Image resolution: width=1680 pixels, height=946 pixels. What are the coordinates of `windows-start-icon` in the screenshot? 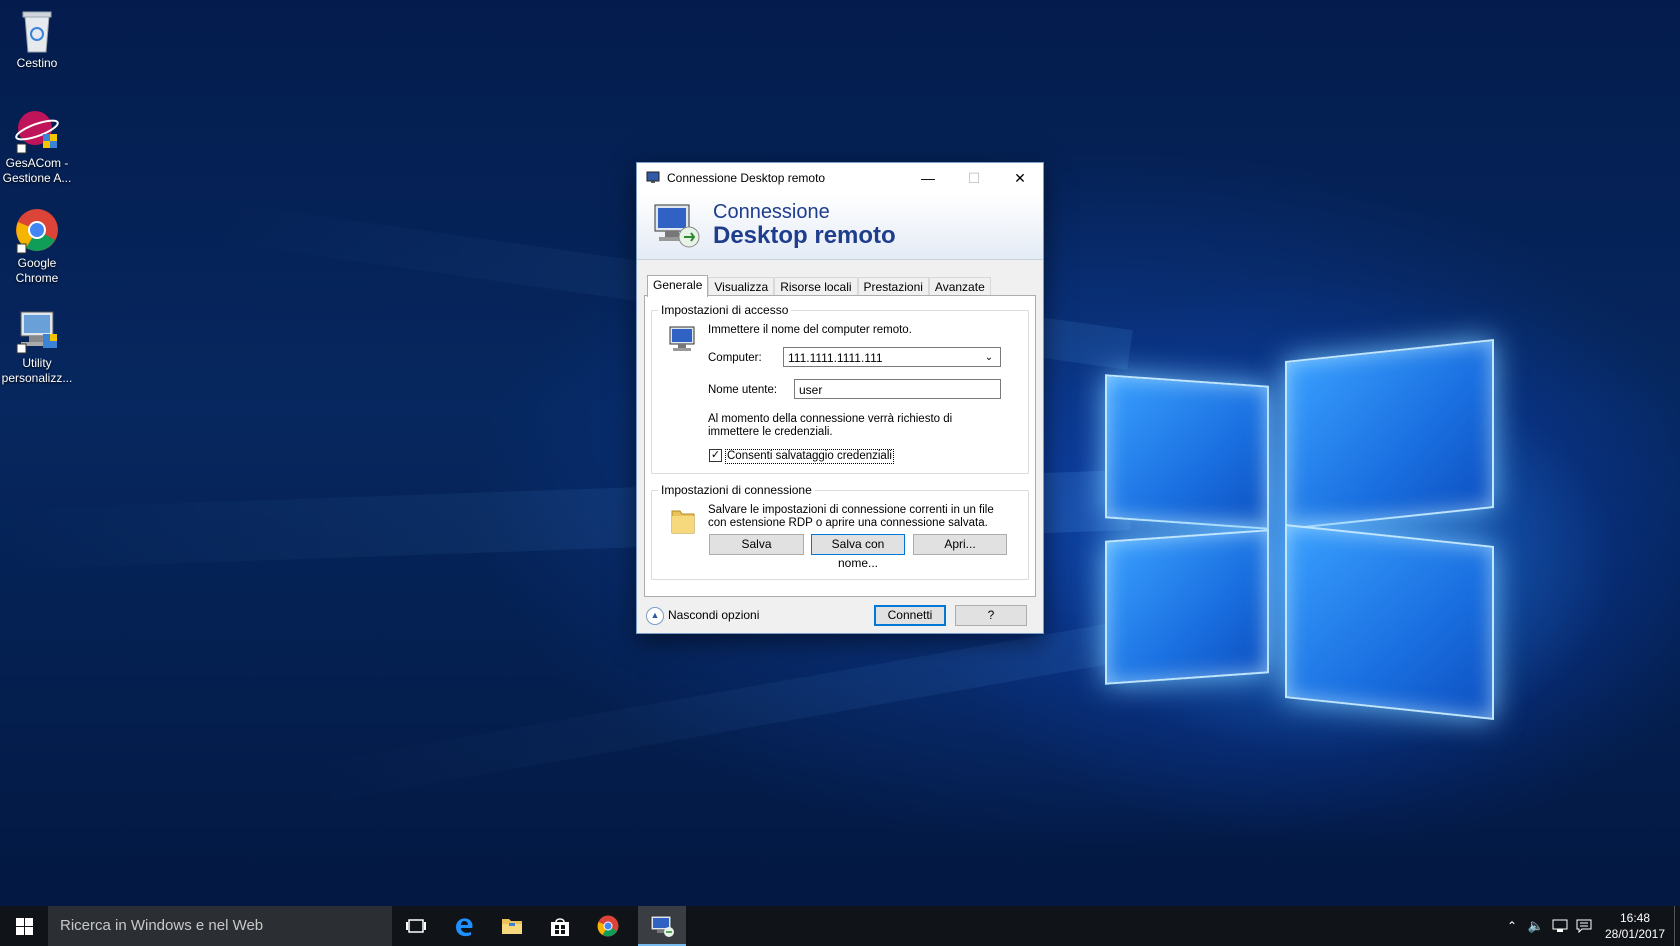 It's located at (24, 926).